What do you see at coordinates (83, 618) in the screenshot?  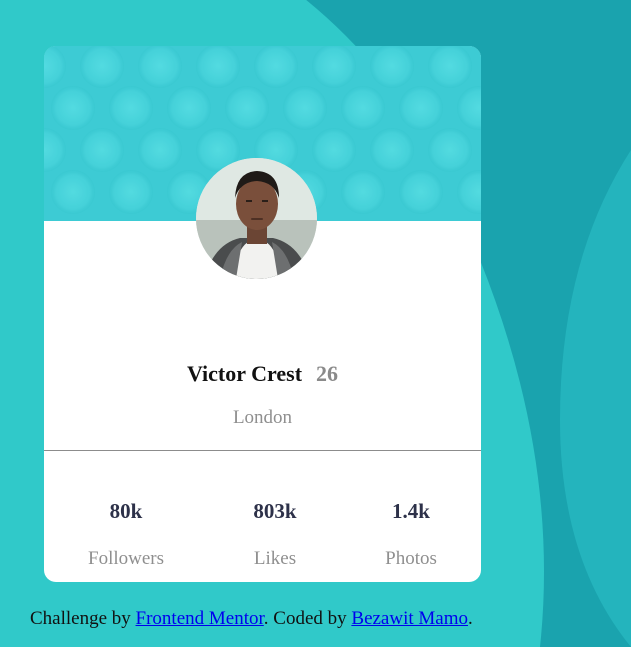 I see `attribution-prefix: Challenge by` at bounding box center [83, 618].